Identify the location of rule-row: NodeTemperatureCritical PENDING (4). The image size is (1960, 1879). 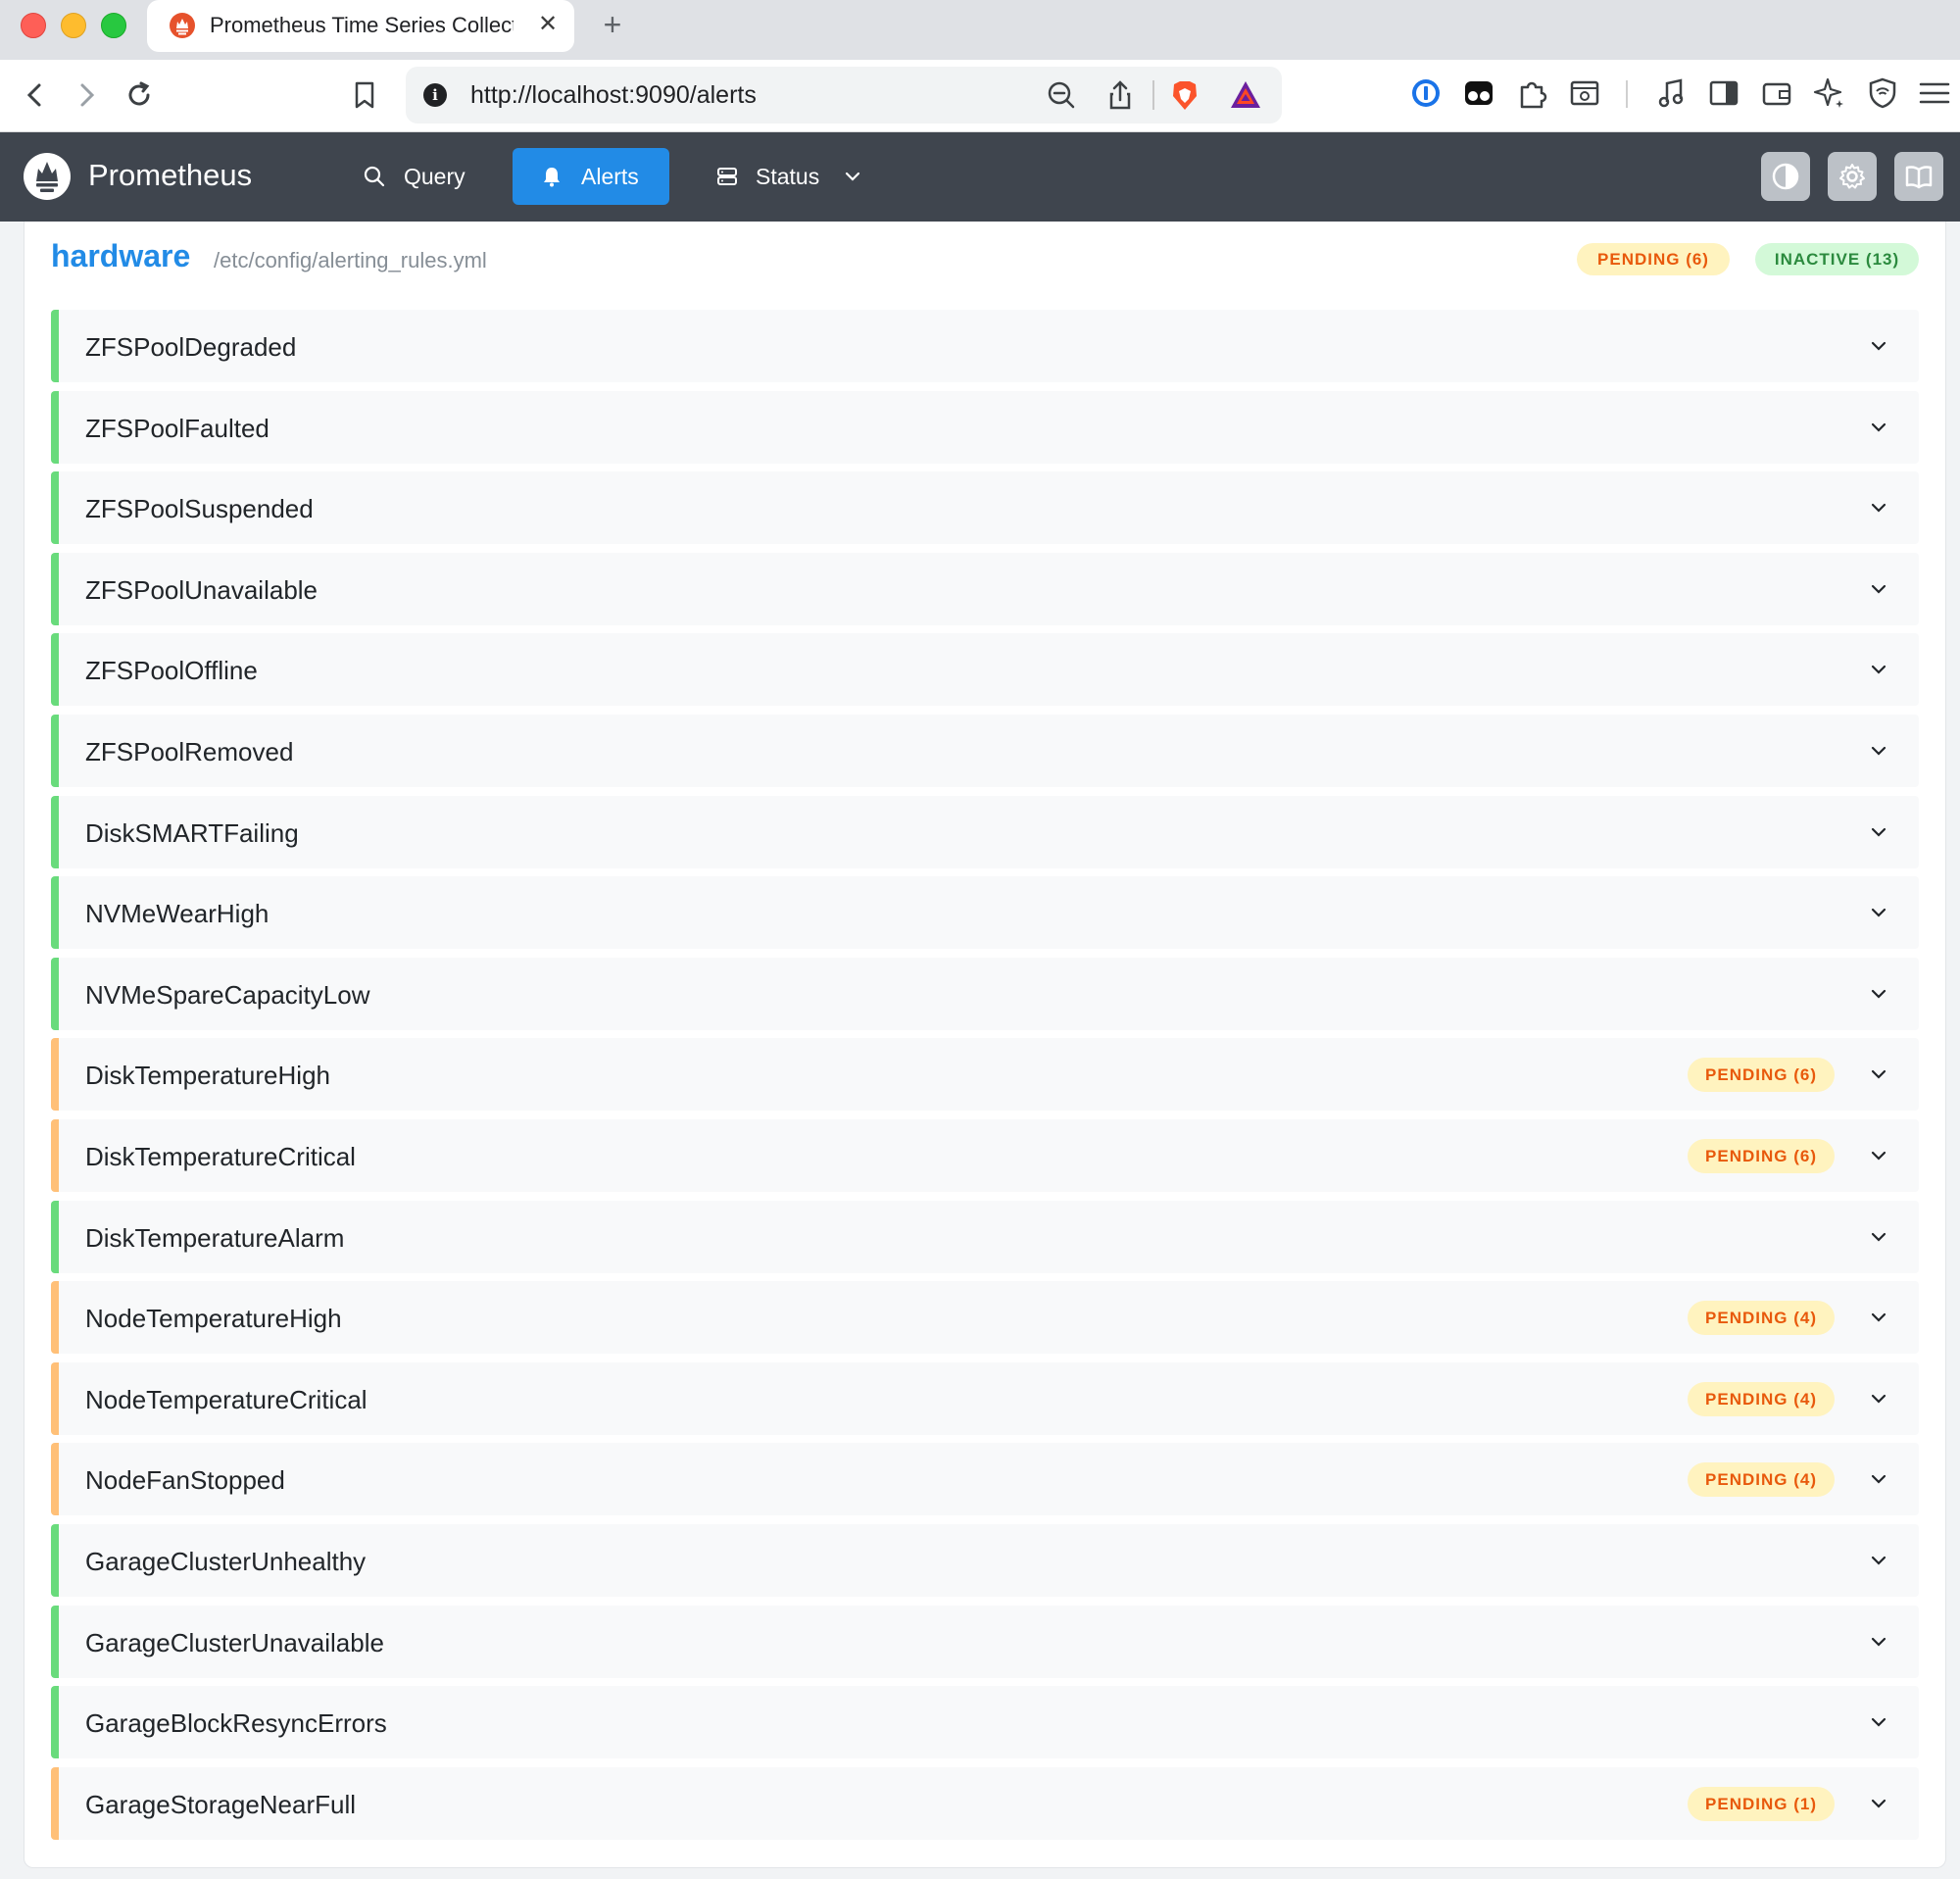
(985, 1398).